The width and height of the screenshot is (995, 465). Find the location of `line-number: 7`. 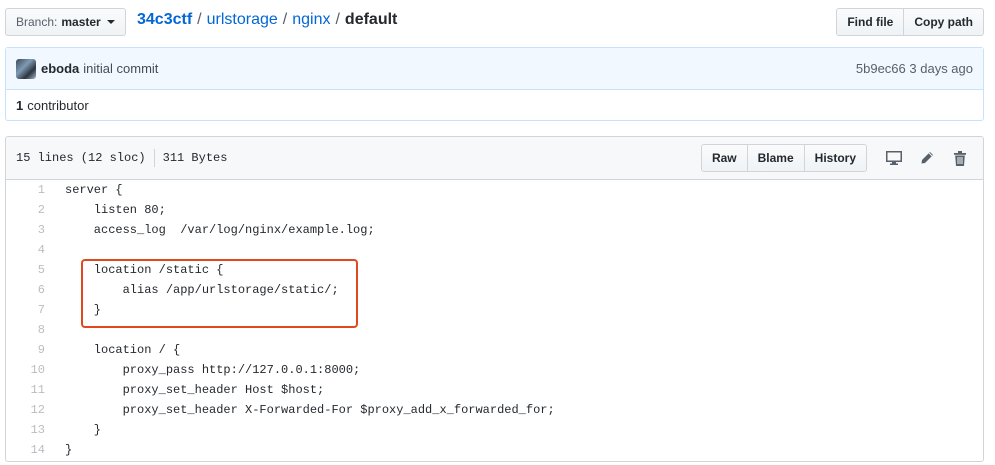

line-number: 7 is located at coordinates (25, 310).